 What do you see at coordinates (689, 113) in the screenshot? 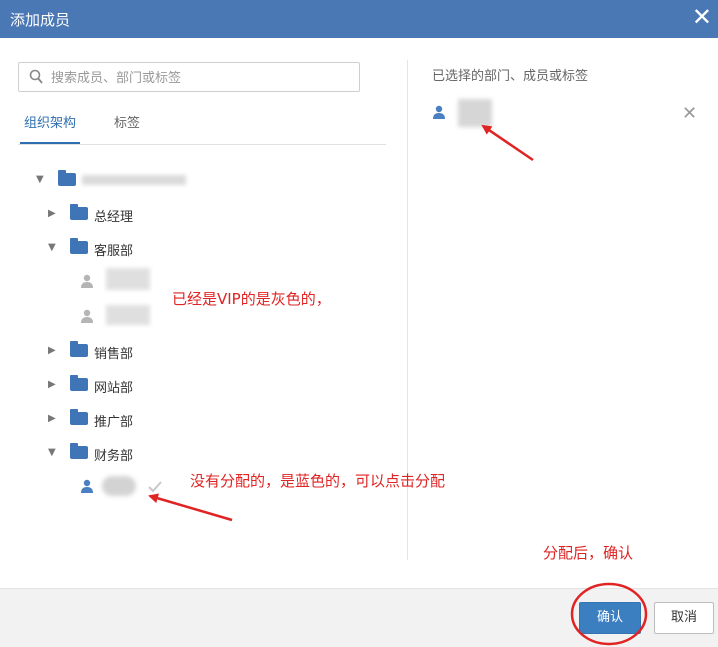
I see `remove-selected-icon: ✕` at bounding box center [689, 113].